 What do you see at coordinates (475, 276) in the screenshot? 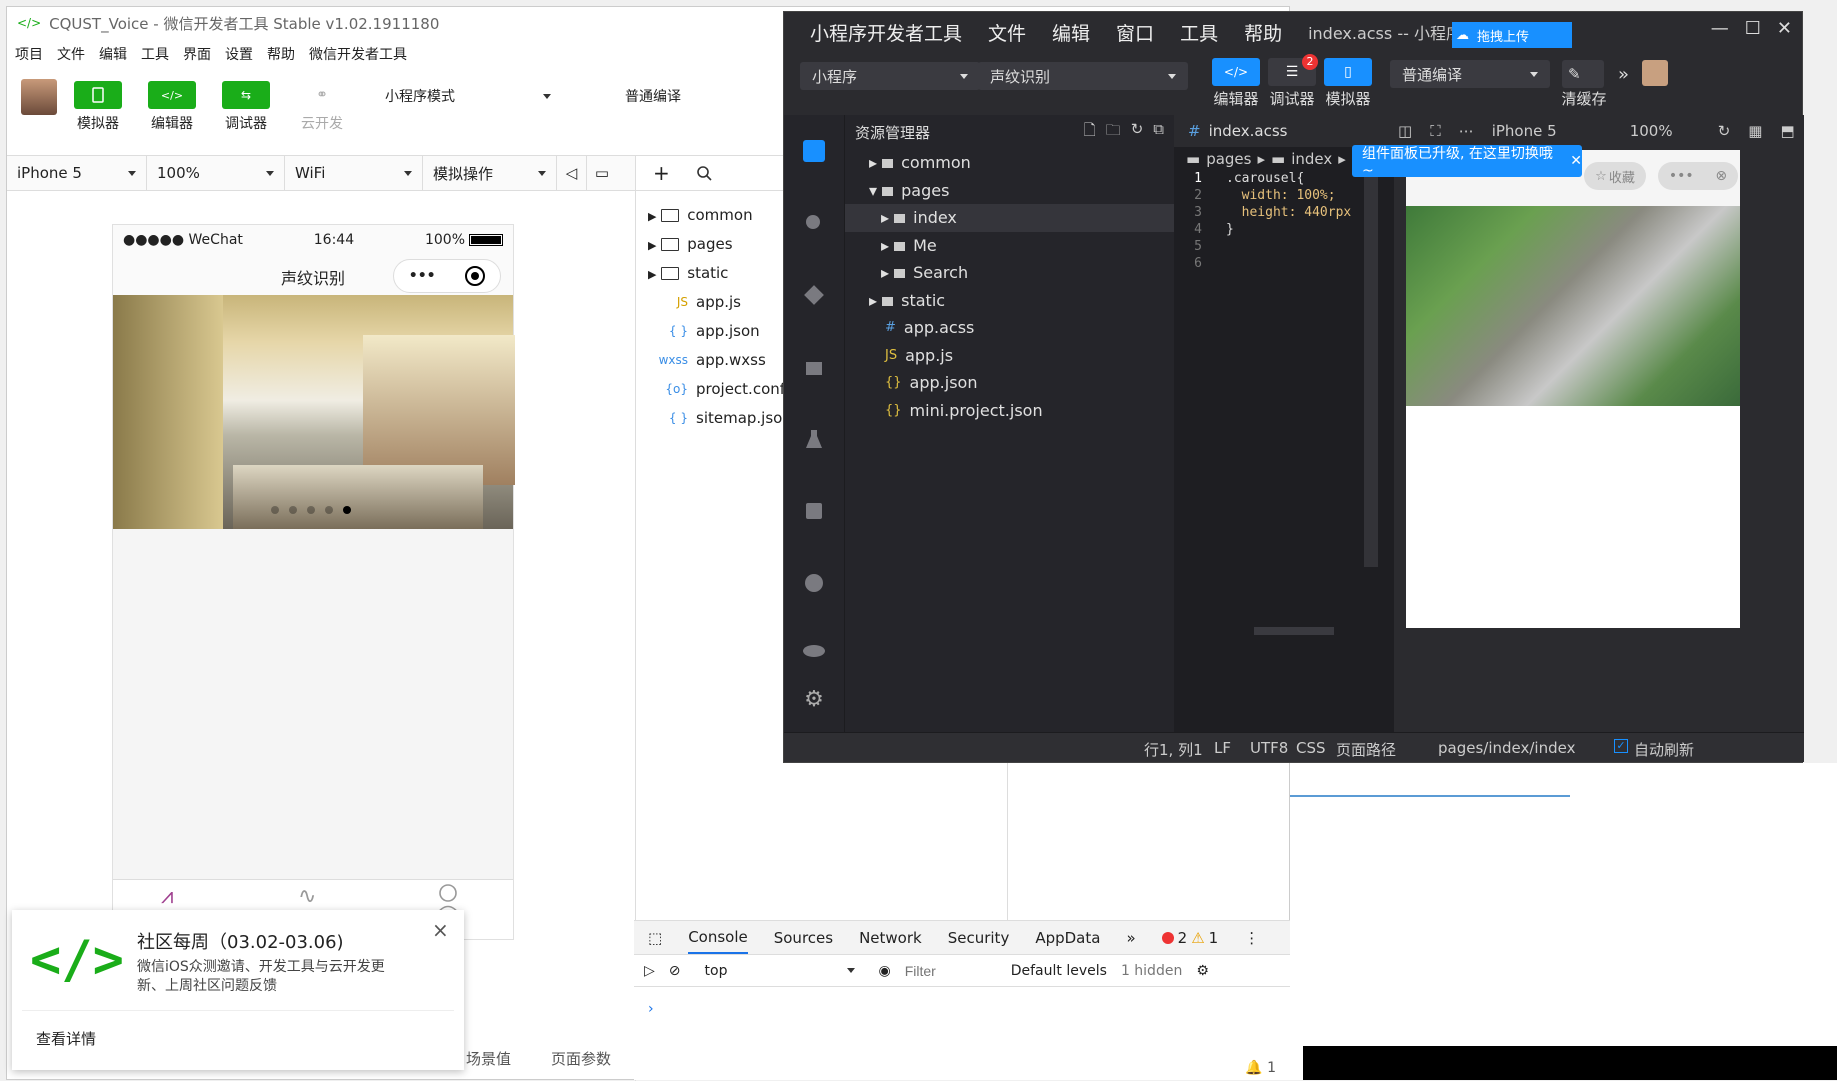
I see `close-circle-icon` at bounding box center [475, 276].